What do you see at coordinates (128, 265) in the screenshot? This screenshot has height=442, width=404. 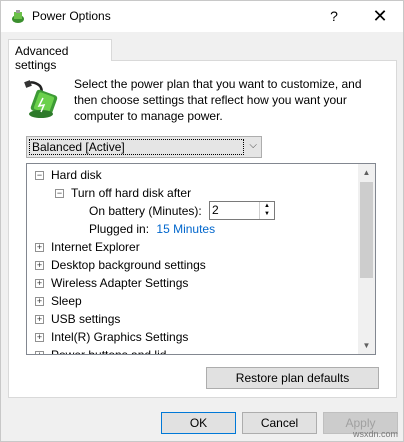 I see `tree-item-label: Desktop background settings` at bounding box center [128, 265].